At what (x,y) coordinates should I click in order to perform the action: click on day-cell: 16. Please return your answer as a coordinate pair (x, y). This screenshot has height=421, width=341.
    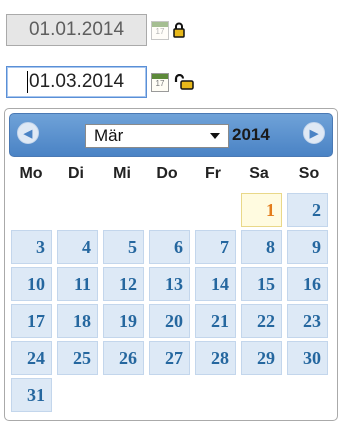
    Looking at the image, I should click on (307, 284).